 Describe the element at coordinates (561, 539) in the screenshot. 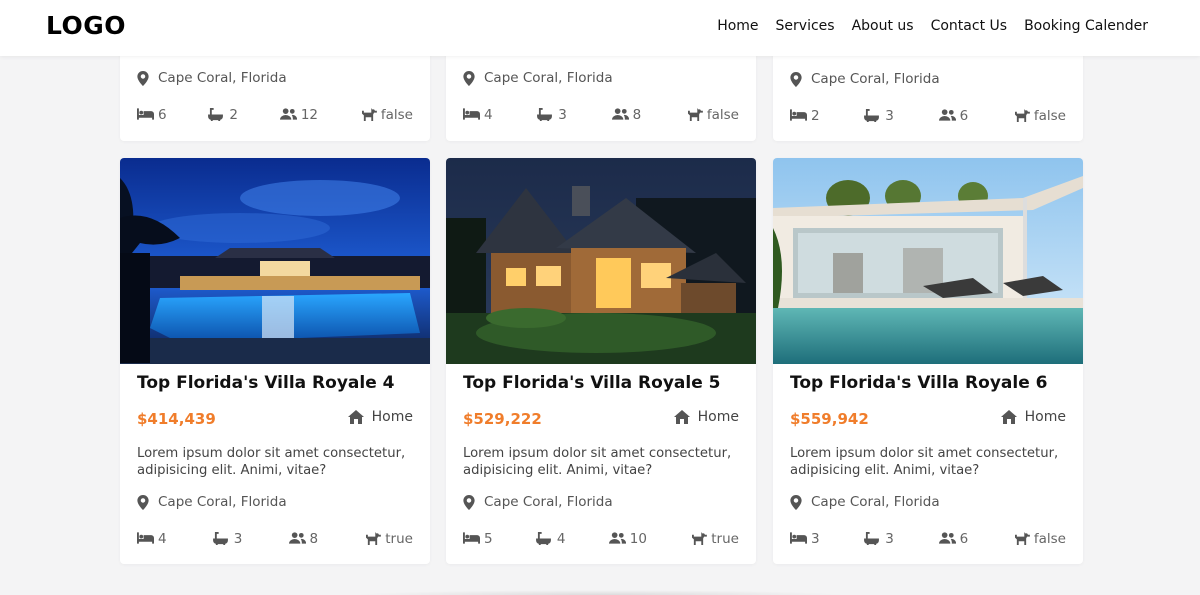

I see `baths-count: 4` at that location.